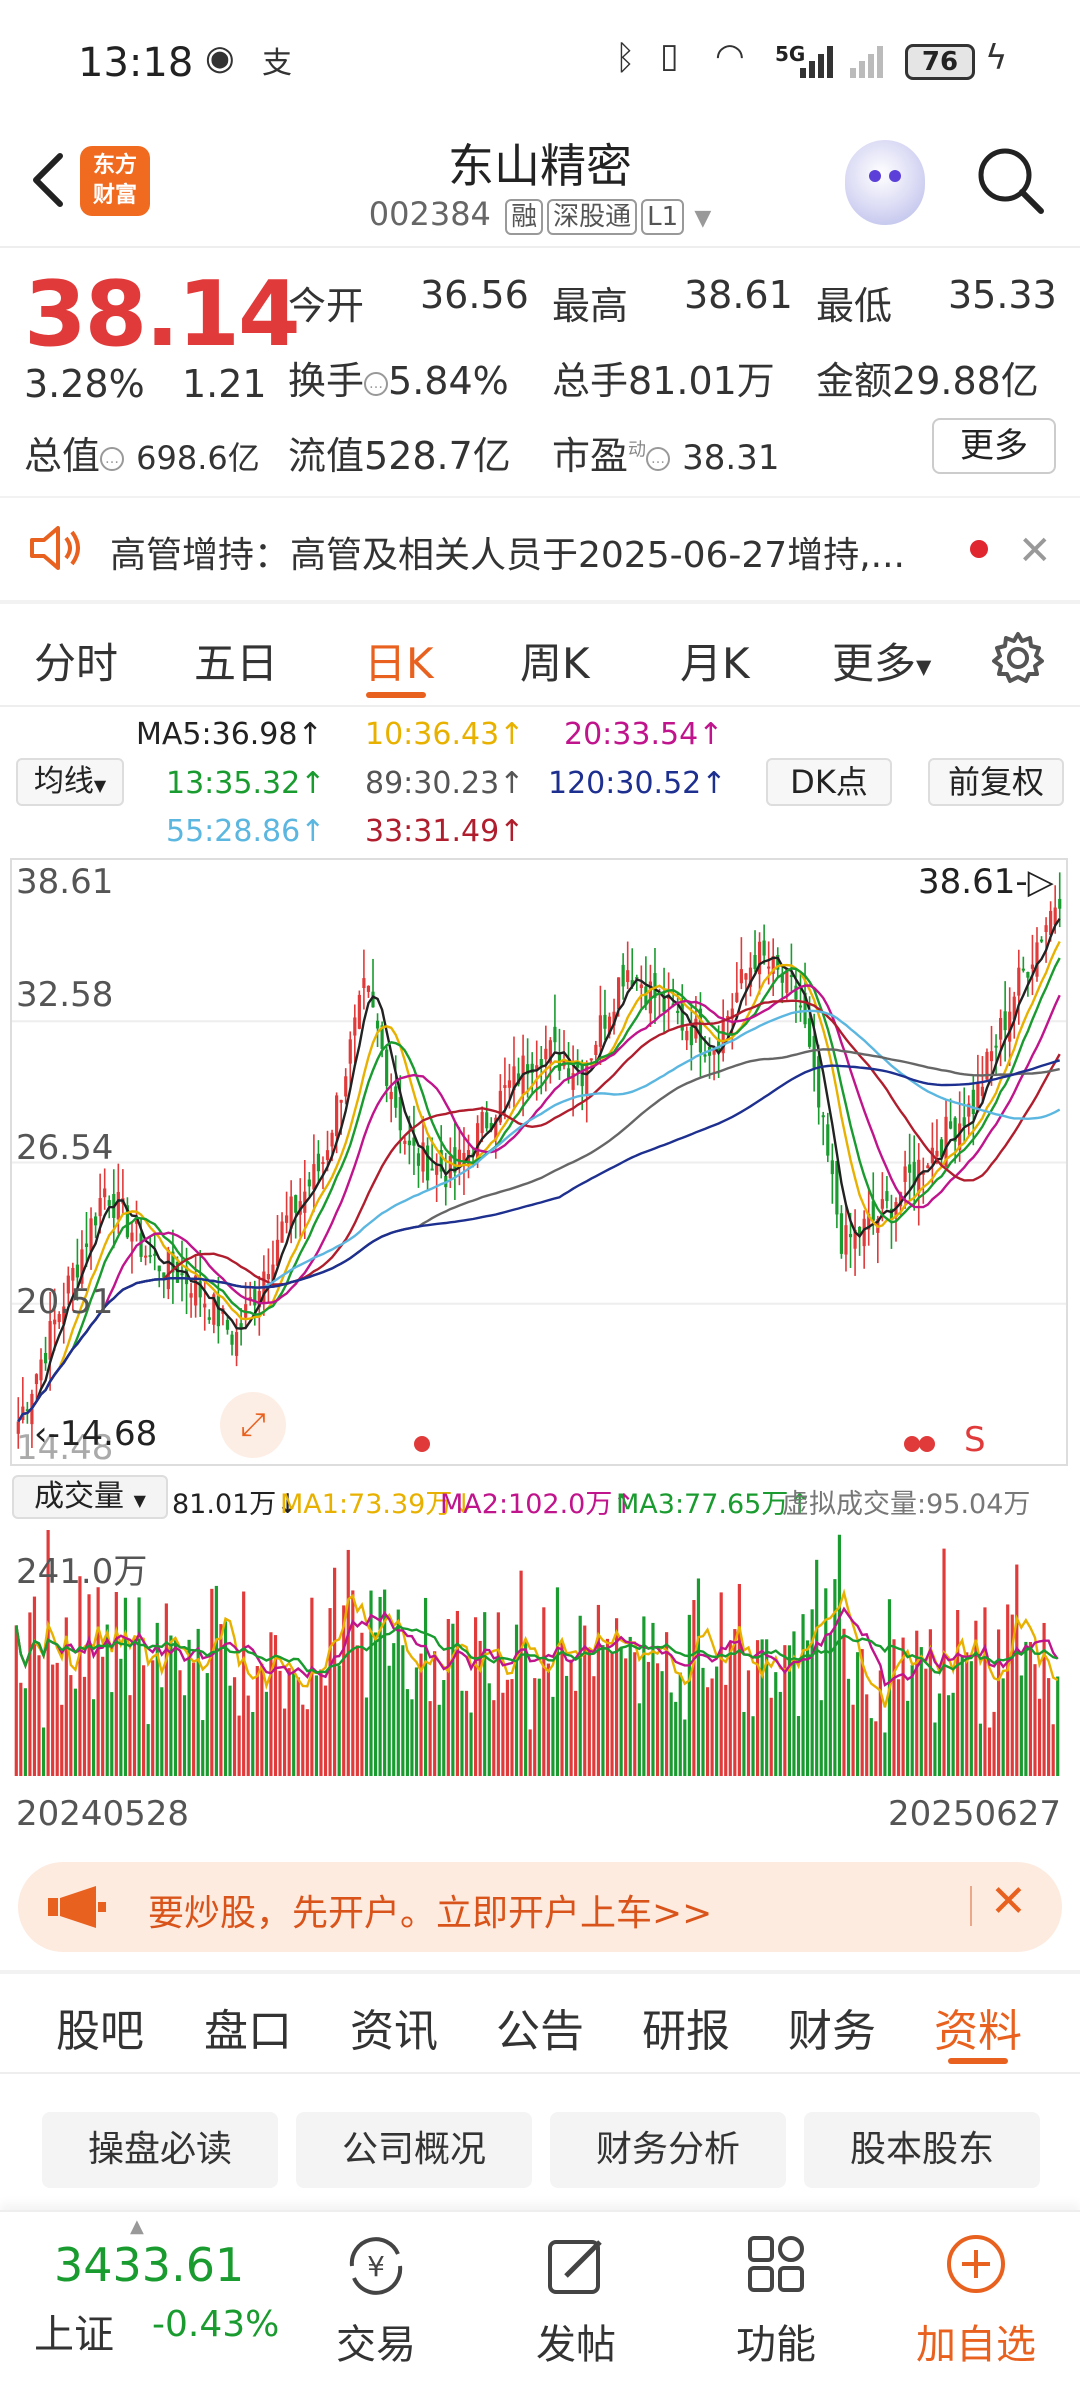  What do you see at coordinates (715, 660) in the screenshot?
I see `tab-monthly-k: 月K` at bounding box center [715, 660].